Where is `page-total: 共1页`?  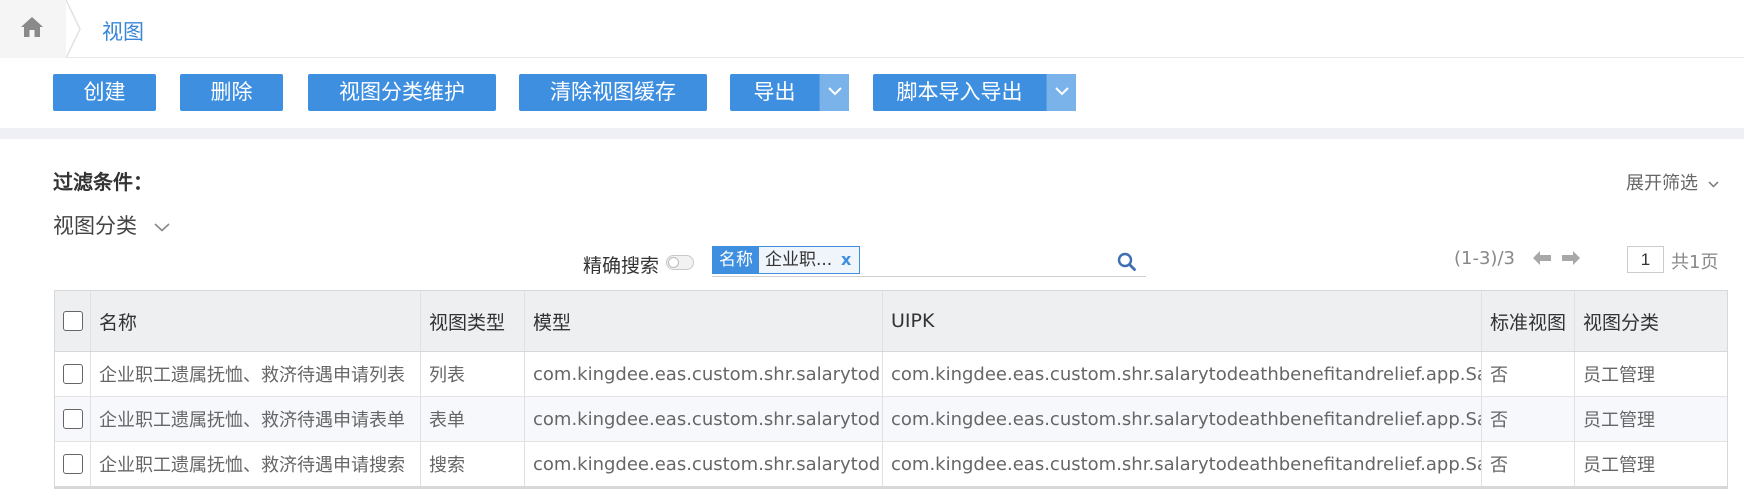
page-total: 共1页 is located at coordinates (1695, 262).